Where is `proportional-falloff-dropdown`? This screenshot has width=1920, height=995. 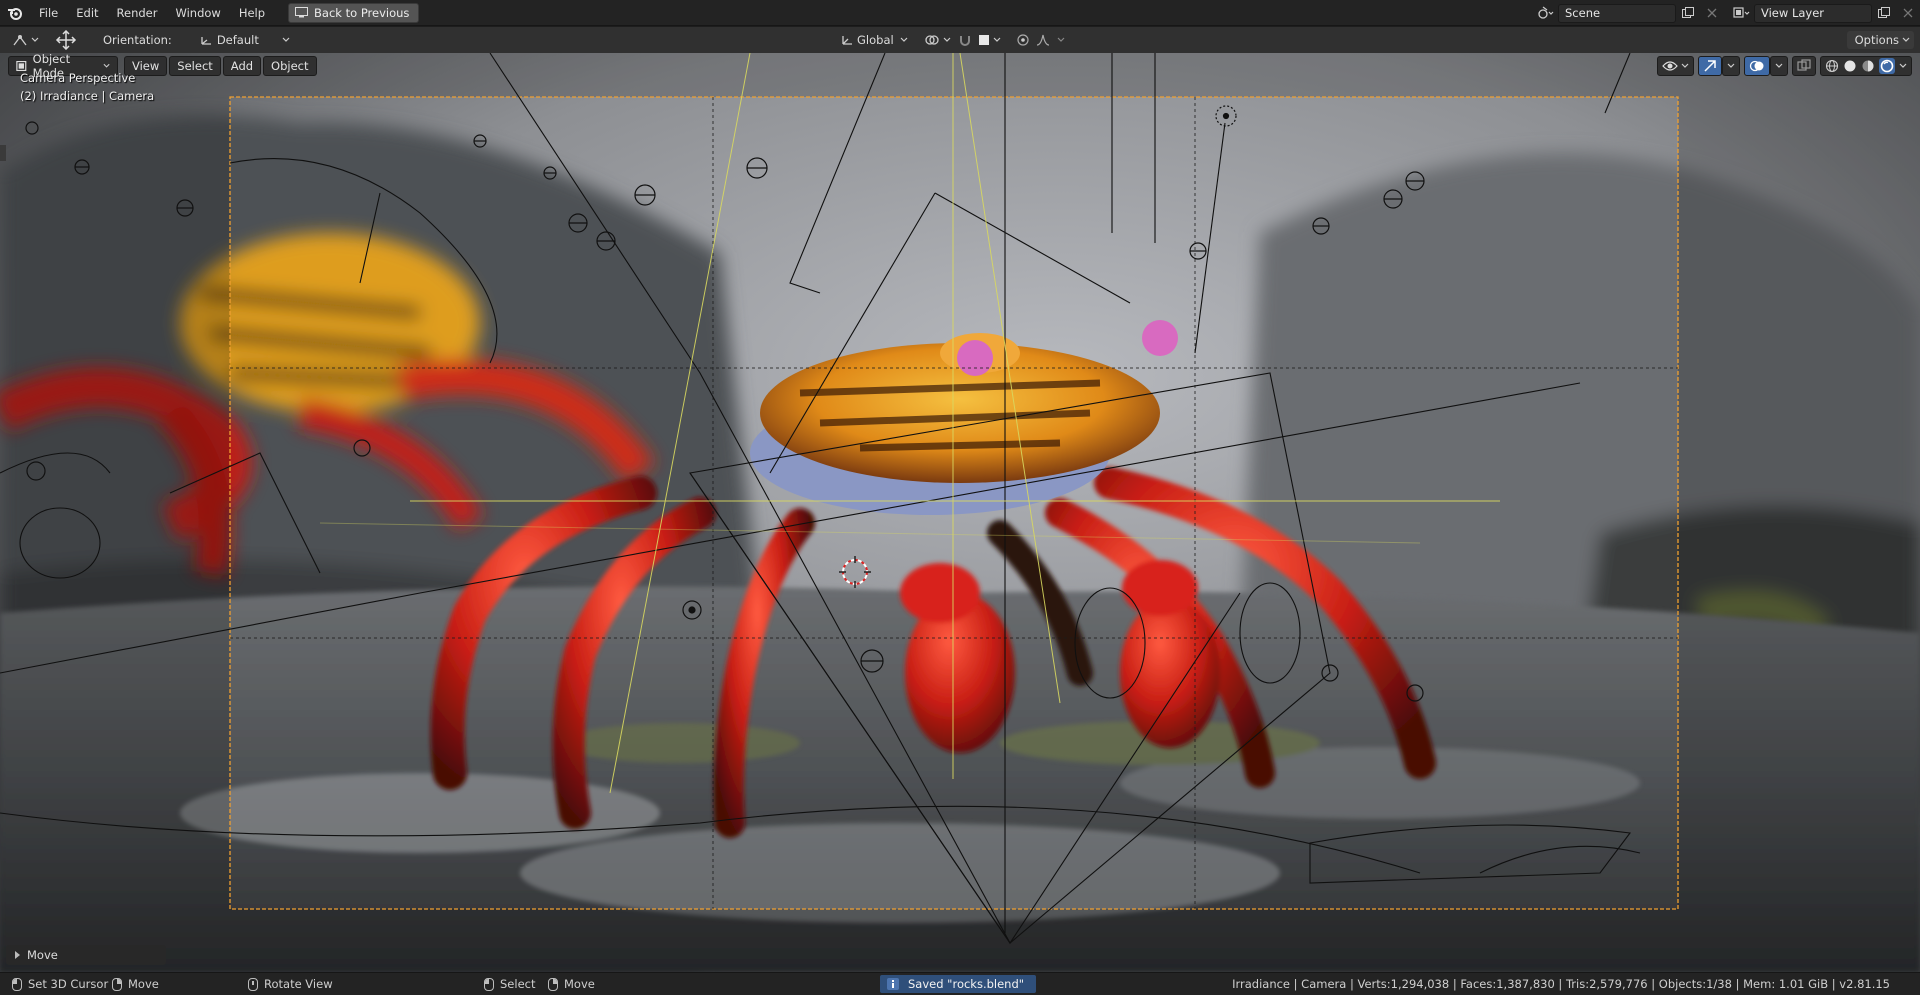 proportional-falloff-dropdown is located at coordinates (1050, 40).